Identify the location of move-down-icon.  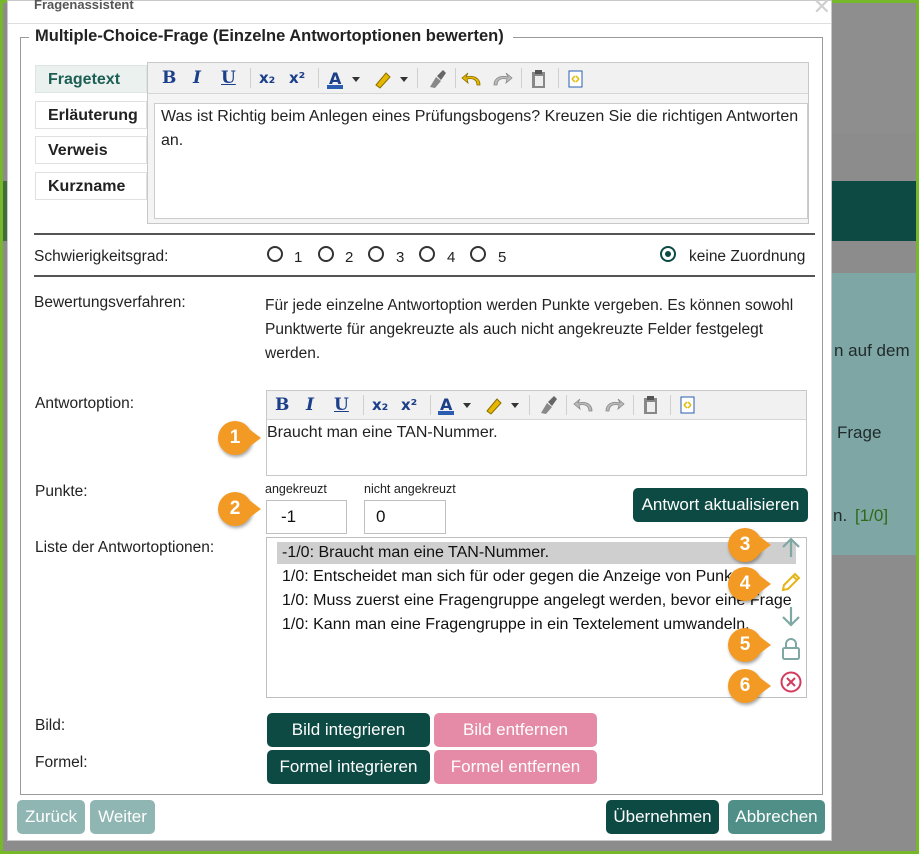
(791, 616).